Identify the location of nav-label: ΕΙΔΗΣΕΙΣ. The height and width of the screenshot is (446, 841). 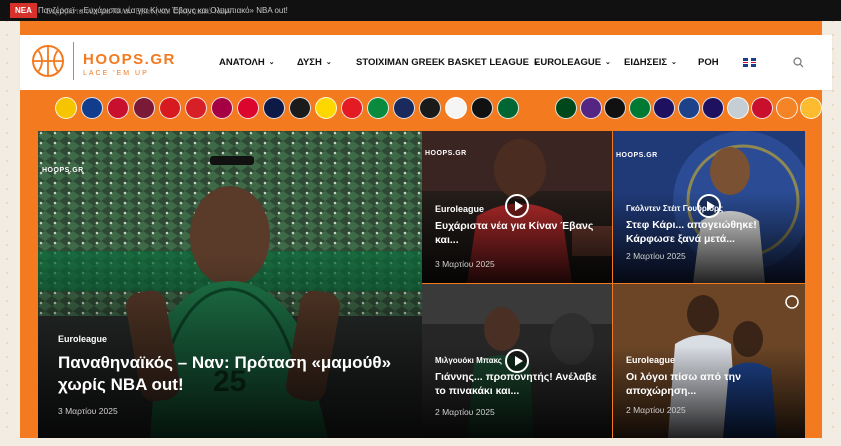
(646, 62).